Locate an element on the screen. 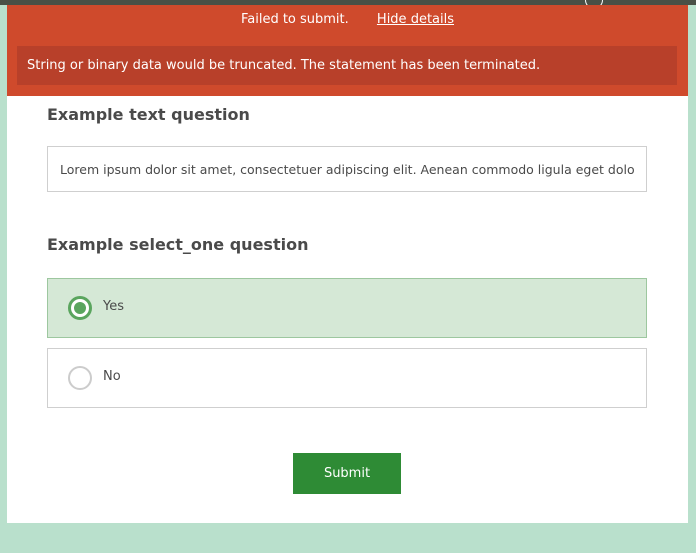 Image resolution: width=696 pixels, height=553 pixels. option-yes: Yes is located at coordinates (347, 308).